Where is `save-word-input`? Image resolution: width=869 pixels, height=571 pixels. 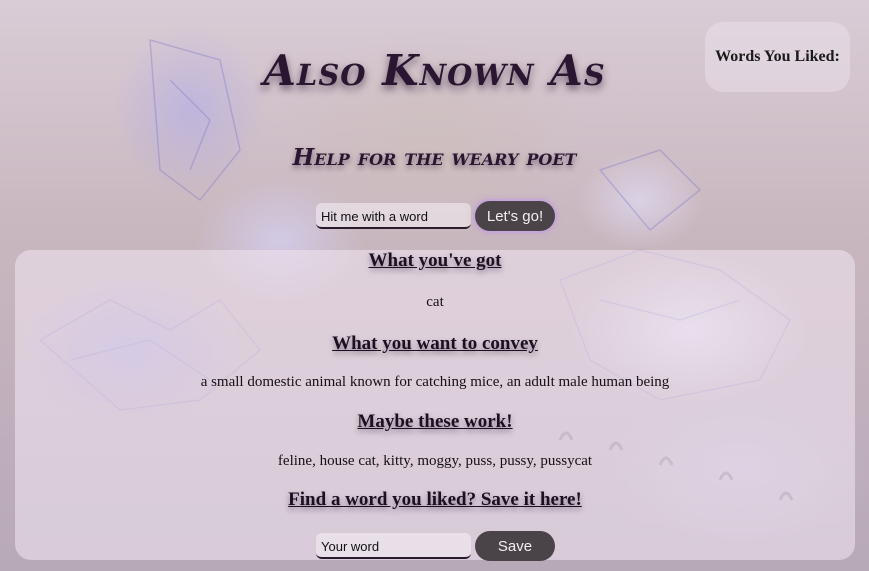
save-word-input is located at coordinates (393, 546).